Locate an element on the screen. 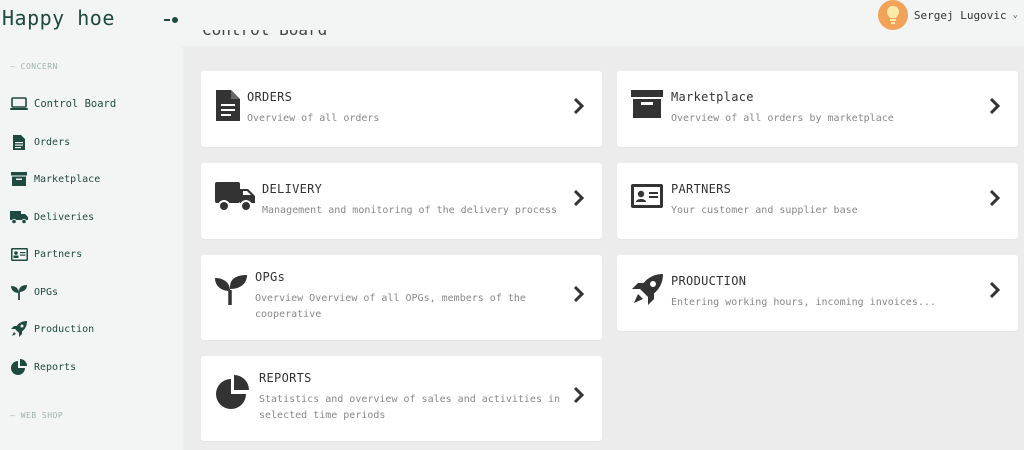 This screenshot has width=1024, height=450. sidebar-toggle-icon is located at coordinates (172, 20).